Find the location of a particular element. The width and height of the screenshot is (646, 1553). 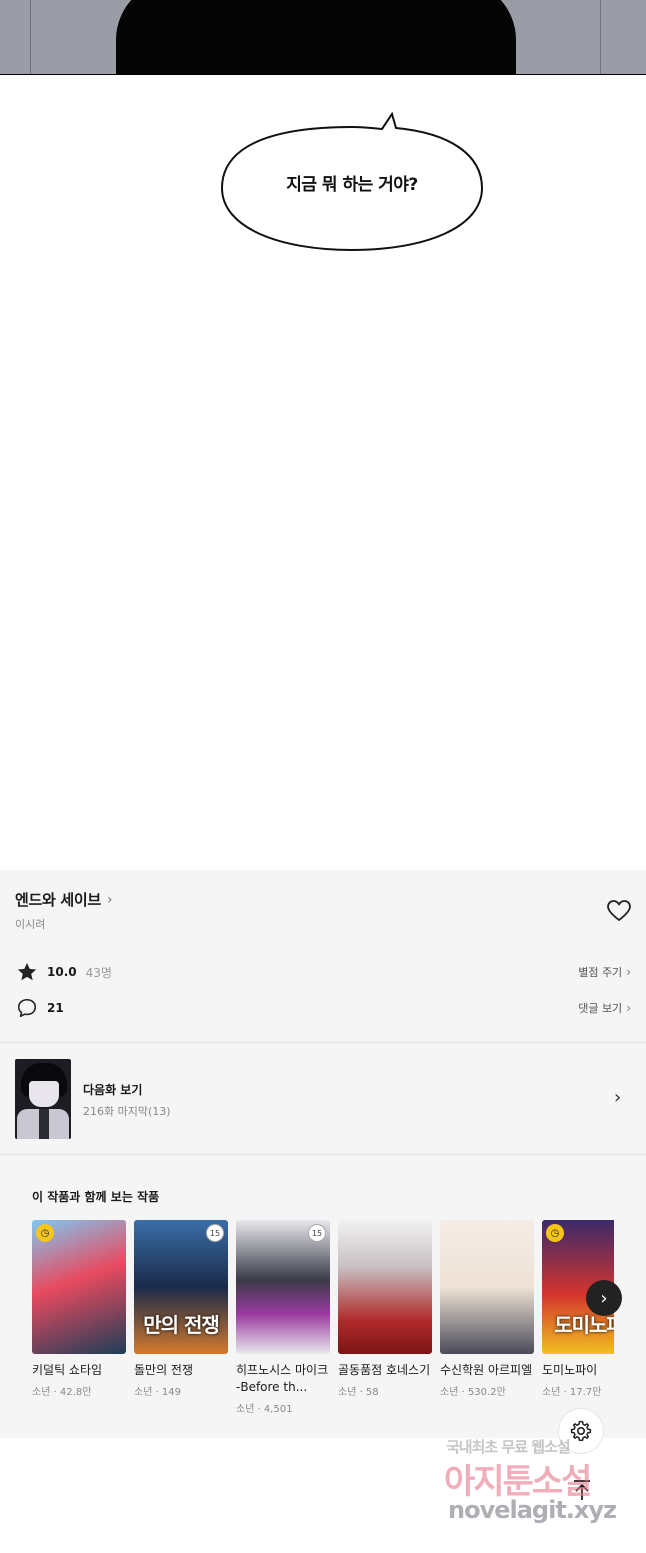

next-episode-thumbnail is located at coordinates (43, 1099).